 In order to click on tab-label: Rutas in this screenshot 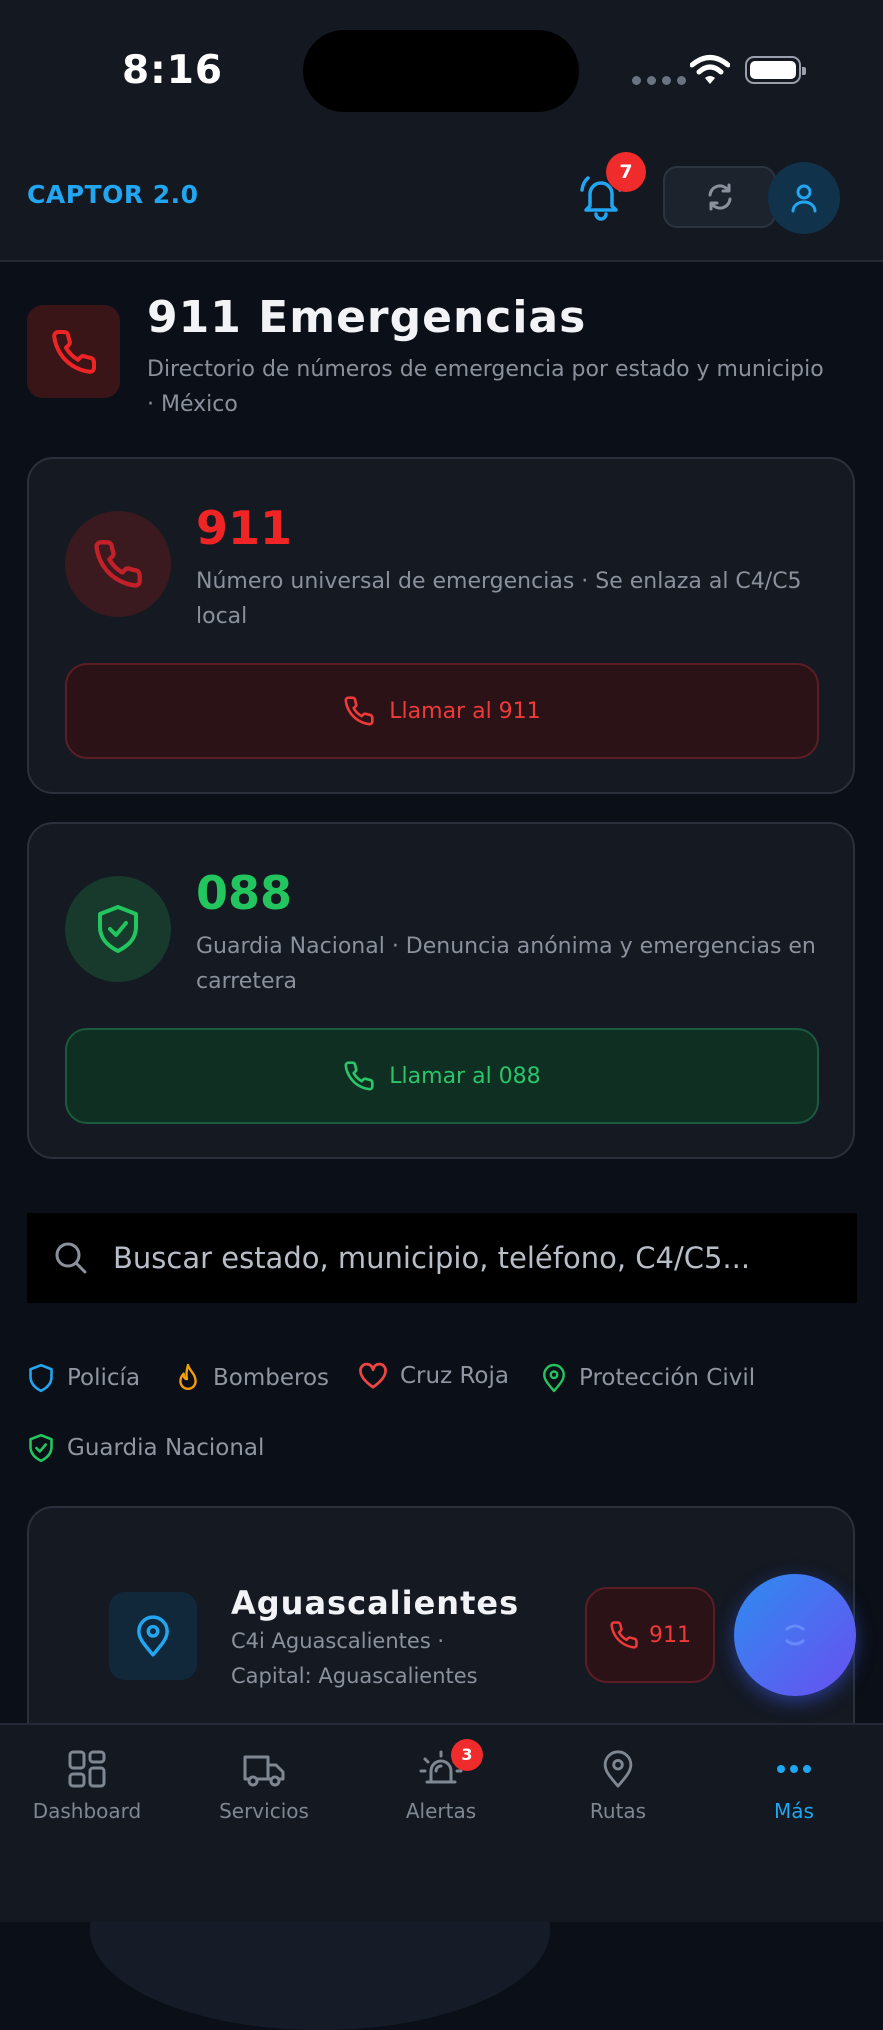, I will do `click(618, 1811)`.